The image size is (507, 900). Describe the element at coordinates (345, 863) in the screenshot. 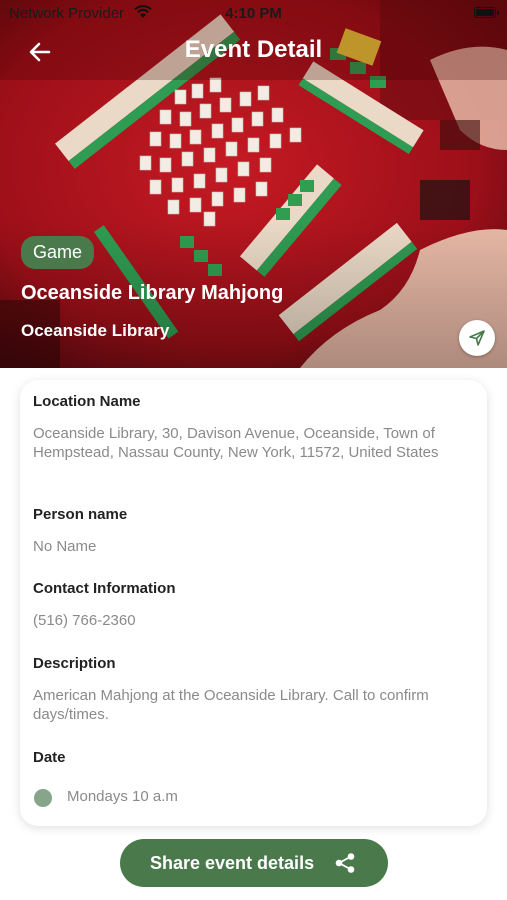

I see `share-icon` at that location.